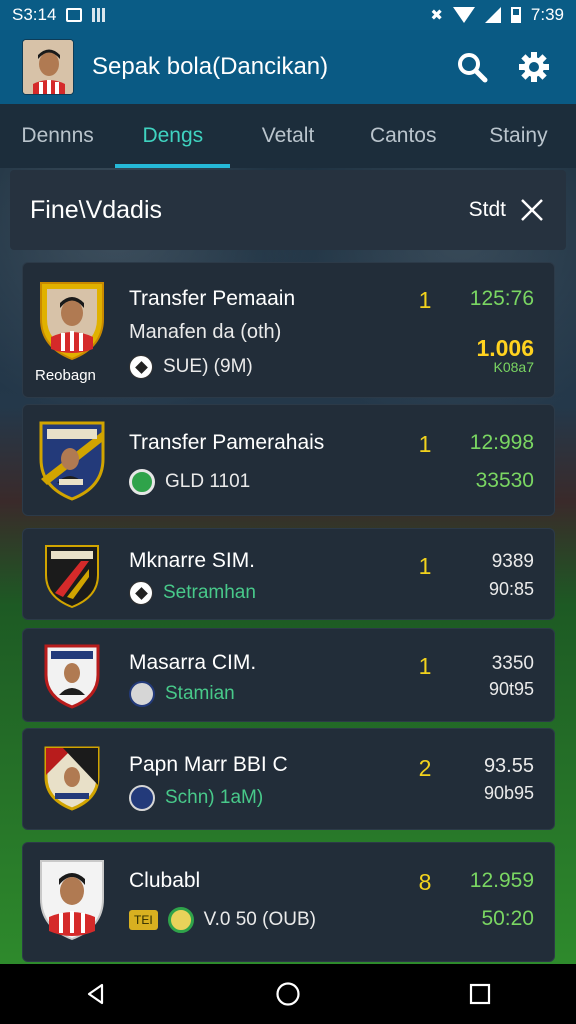  Describe the element at coordinates (513, 367) in the screenshot. I see `value-secondary: K08a7` at that location.